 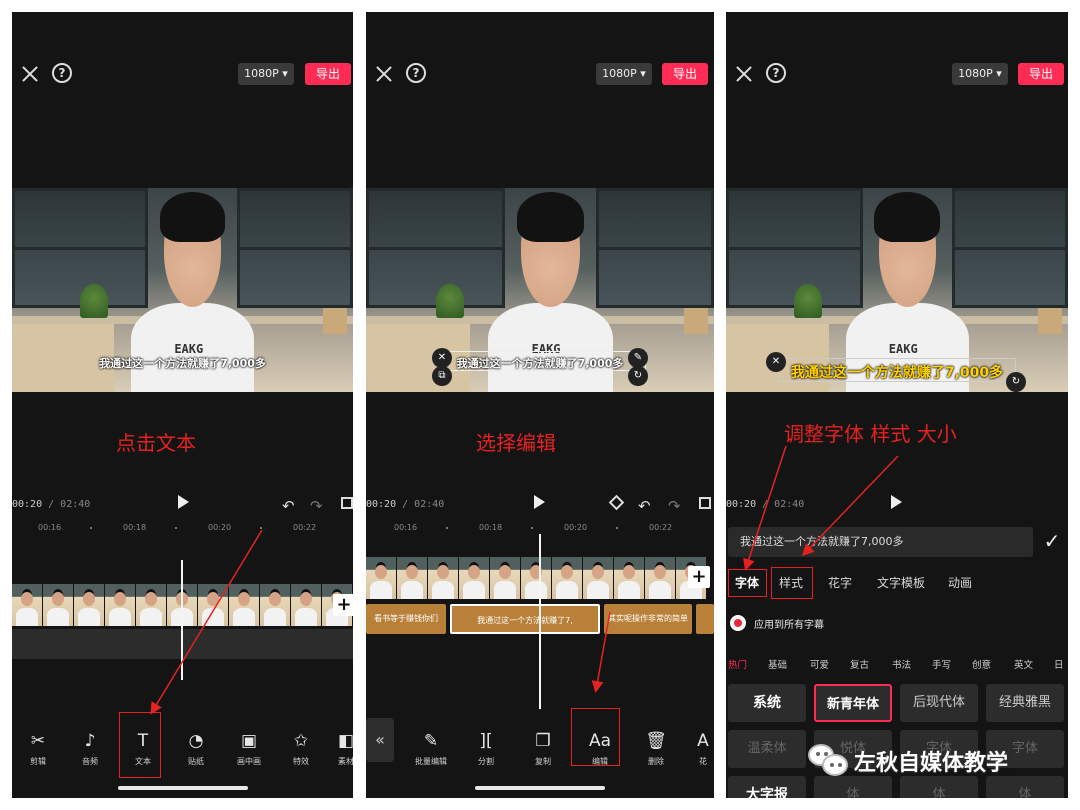 I want to click on annotation-label: 调整字体 样式 大小, so click(x=870, y=434).